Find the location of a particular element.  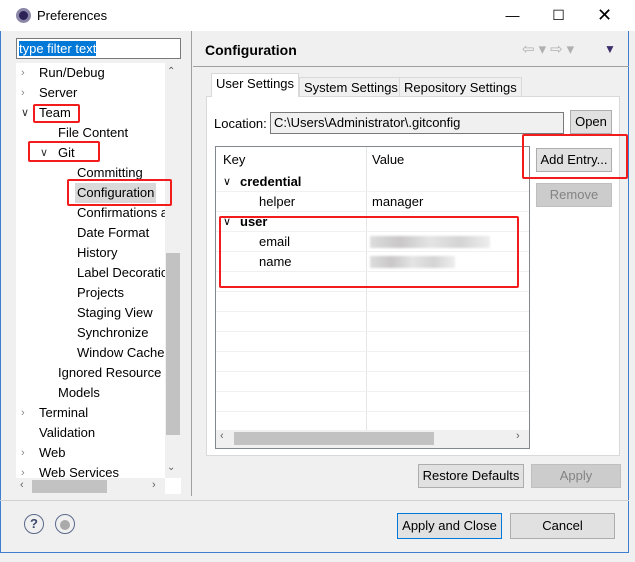

table-row: email is located at coordinates (372, 242).